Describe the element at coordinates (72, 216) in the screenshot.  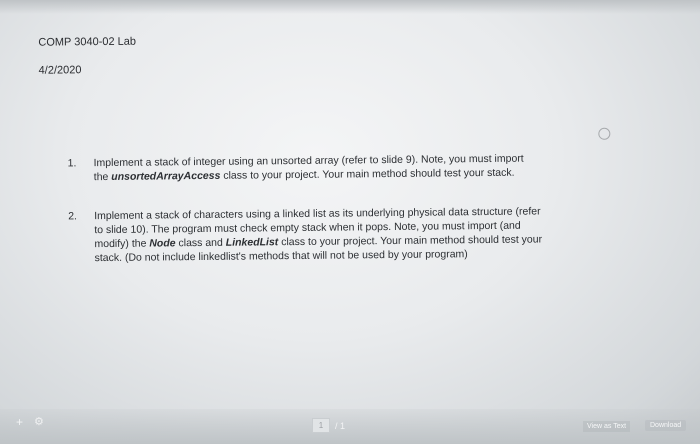
I see `task-number: 2.` at that location.